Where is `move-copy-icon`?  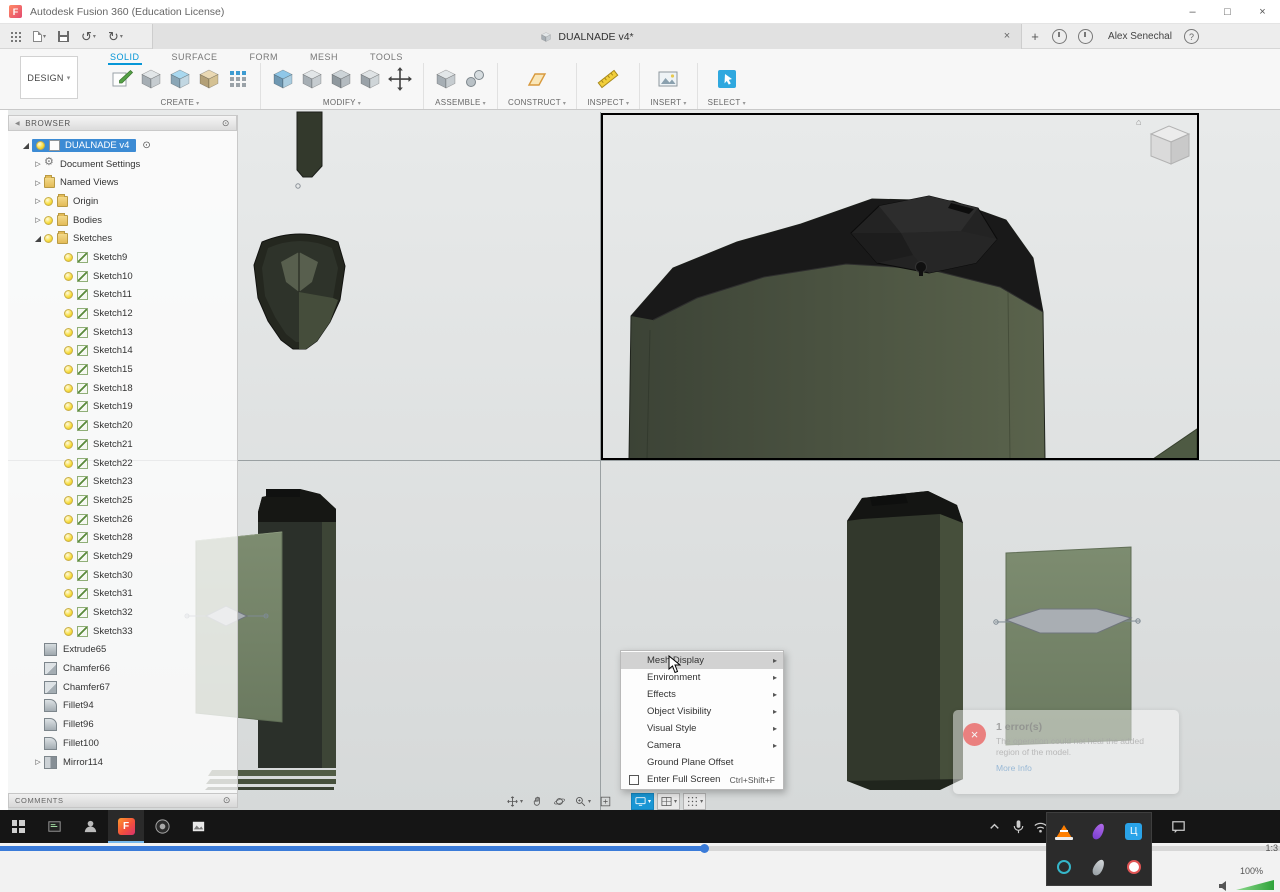 move-copy-icon is located at coordinates (400, 79).